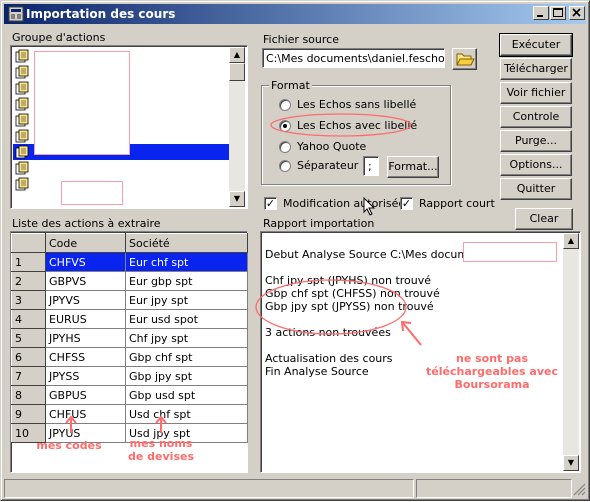 Image resolution: width=590 pixels, height=502 pixels. Describe the element at coordinates (161, 443) in the screenshot. I see `annotation-noms-1: mes noms` at that location.